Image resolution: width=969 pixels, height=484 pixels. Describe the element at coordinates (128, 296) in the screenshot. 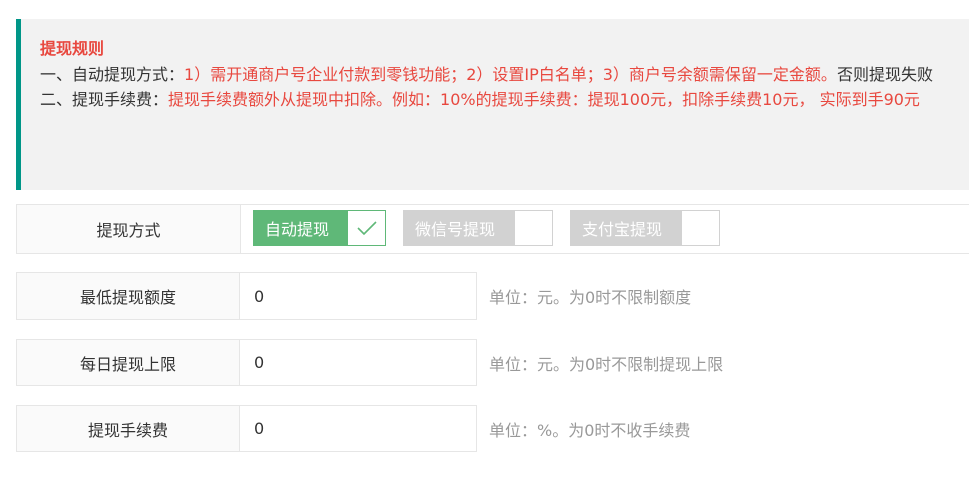

I see `min-withdraw-label: 最低提现额度` at that location.